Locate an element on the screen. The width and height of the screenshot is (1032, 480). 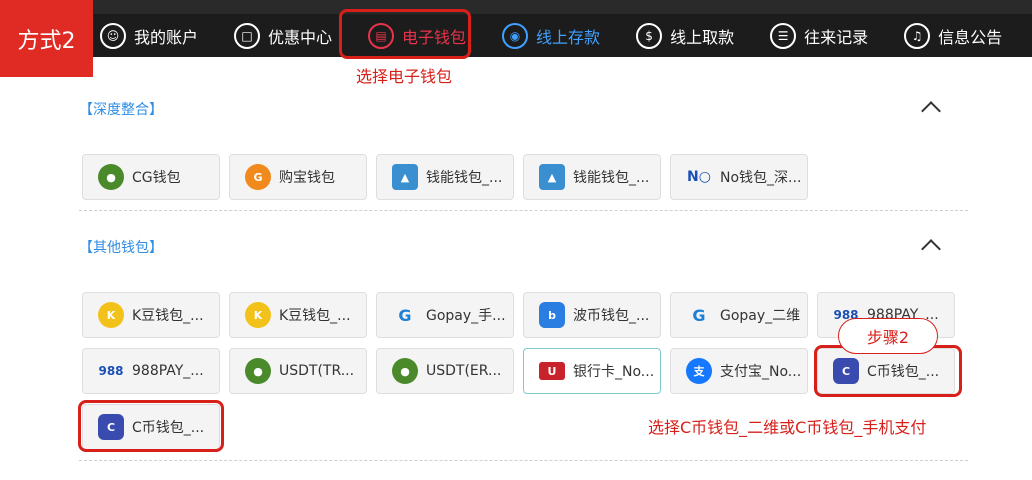
deposit-icon: ◉ is located at coordinates (515, 35).